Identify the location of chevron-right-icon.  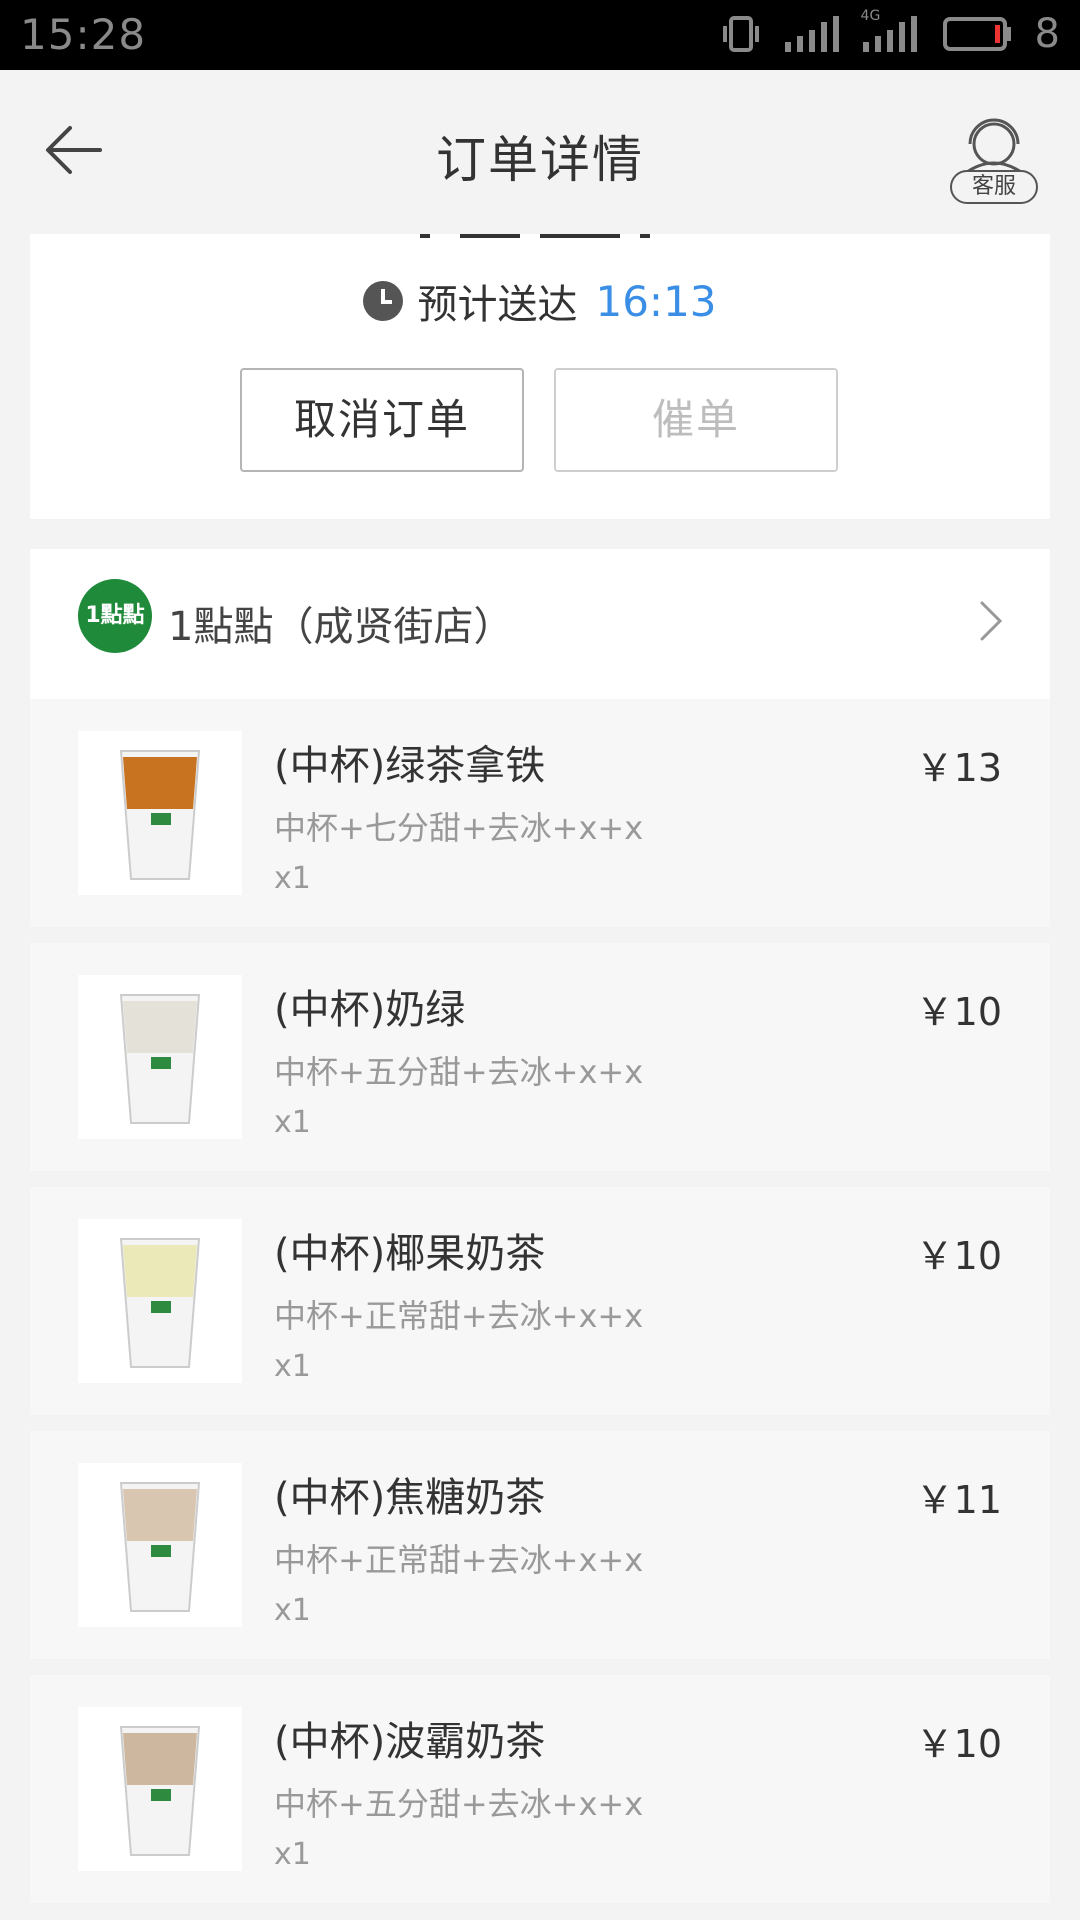
(991, 621).